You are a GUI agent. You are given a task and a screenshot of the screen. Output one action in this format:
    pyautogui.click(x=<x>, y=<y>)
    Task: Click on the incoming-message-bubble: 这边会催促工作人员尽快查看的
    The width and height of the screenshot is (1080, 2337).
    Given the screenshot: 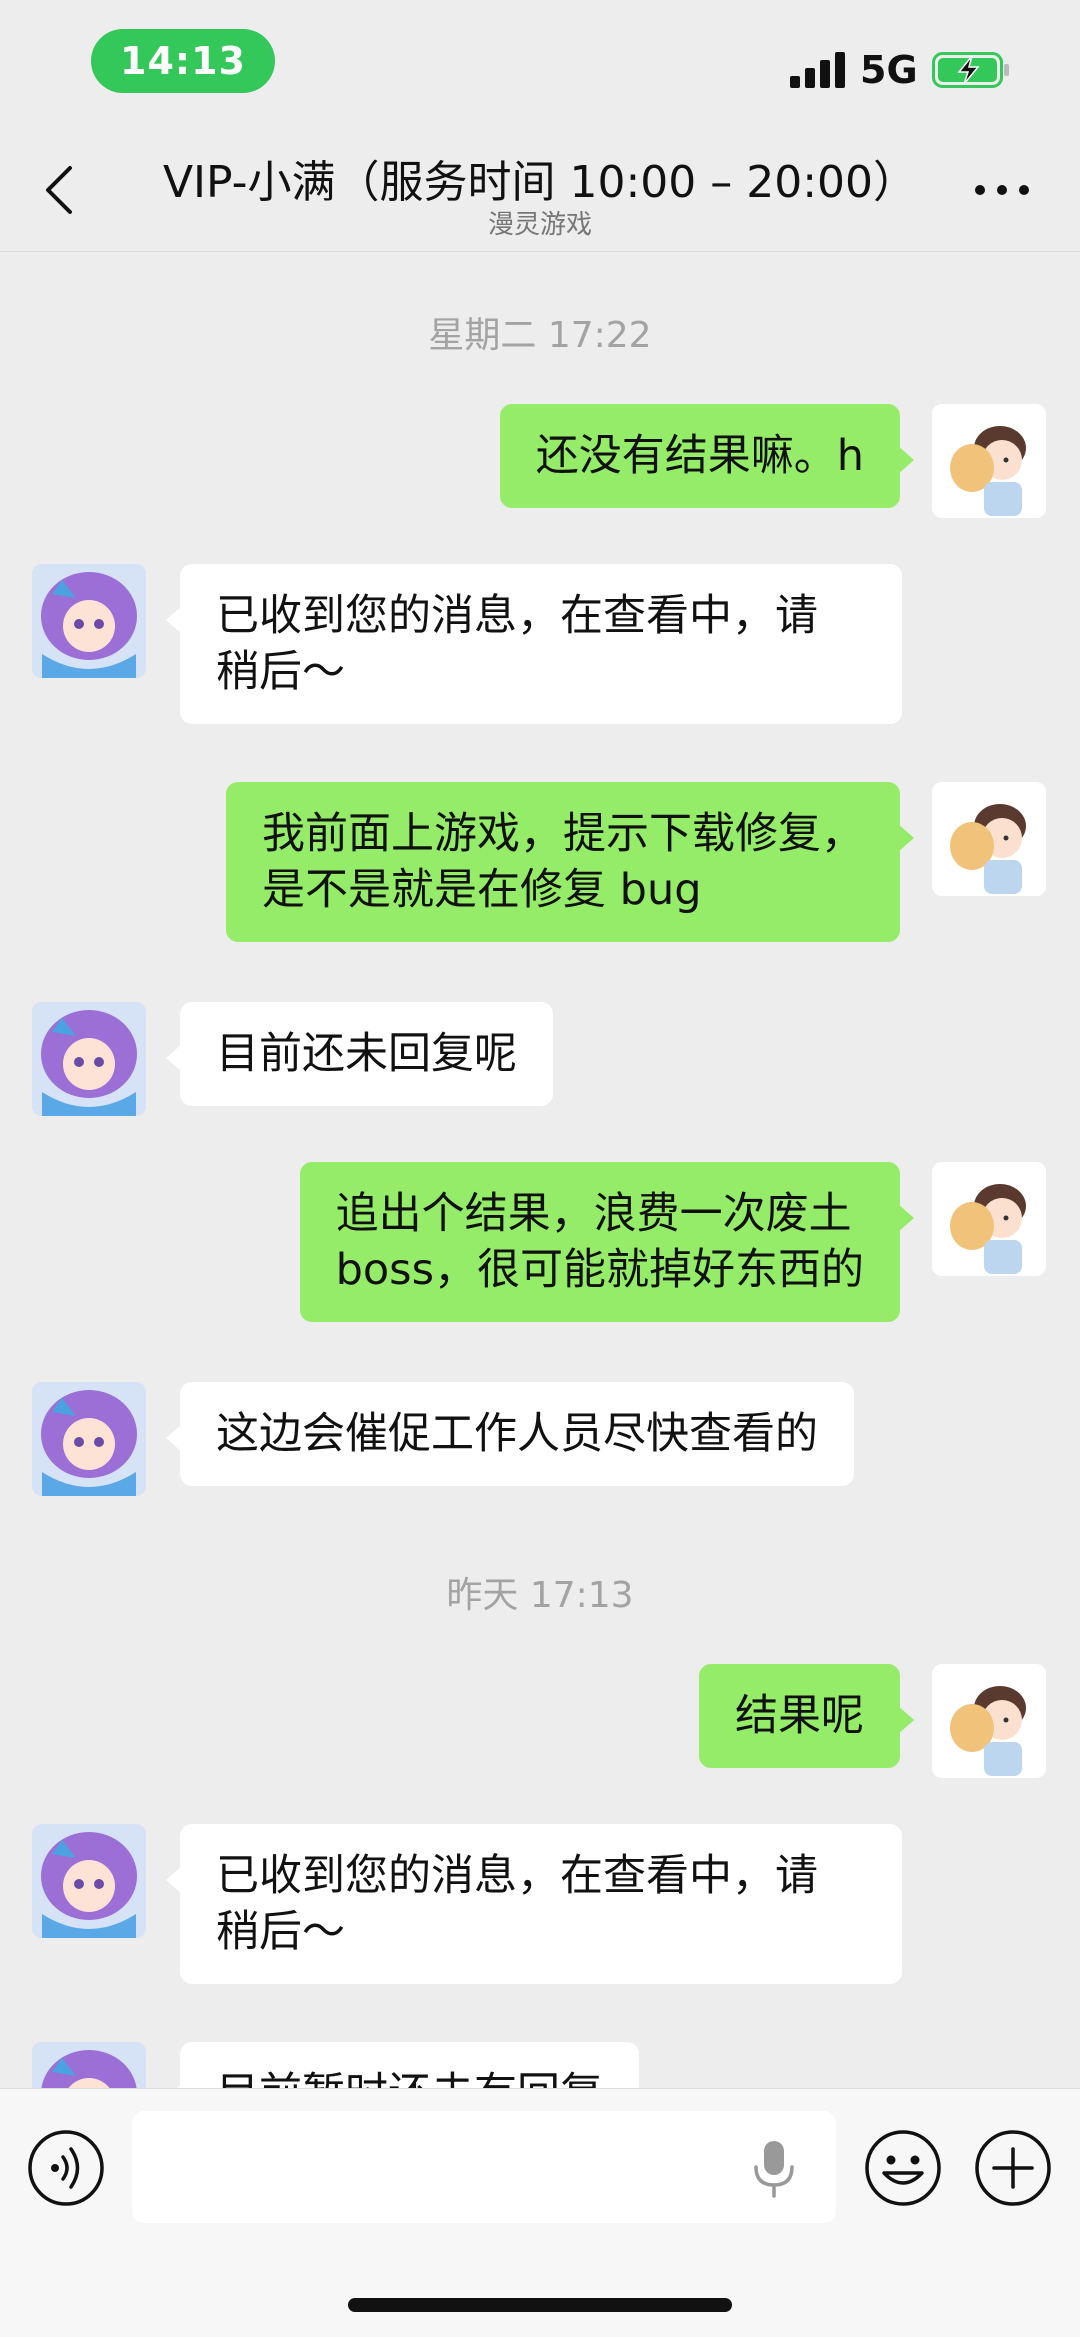 What is the action you would take?
    pyautogui.click(x=510, y=1434)
    